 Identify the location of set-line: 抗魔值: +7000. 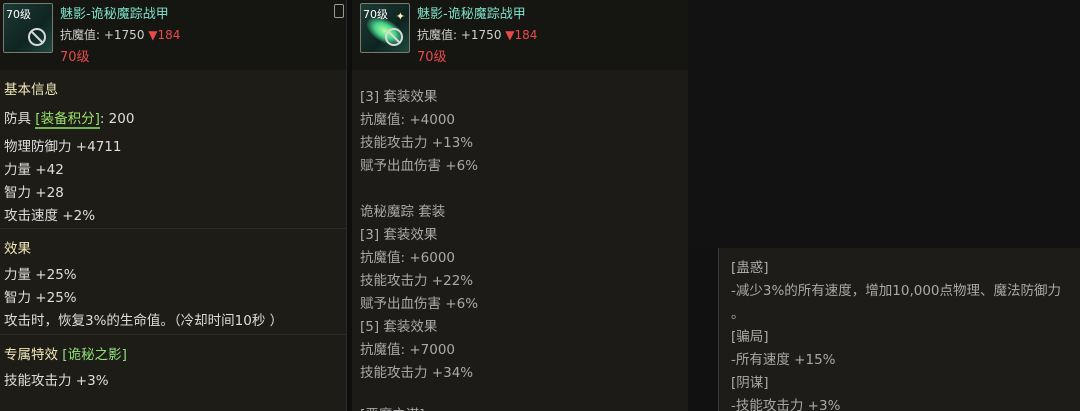
(408, 350).